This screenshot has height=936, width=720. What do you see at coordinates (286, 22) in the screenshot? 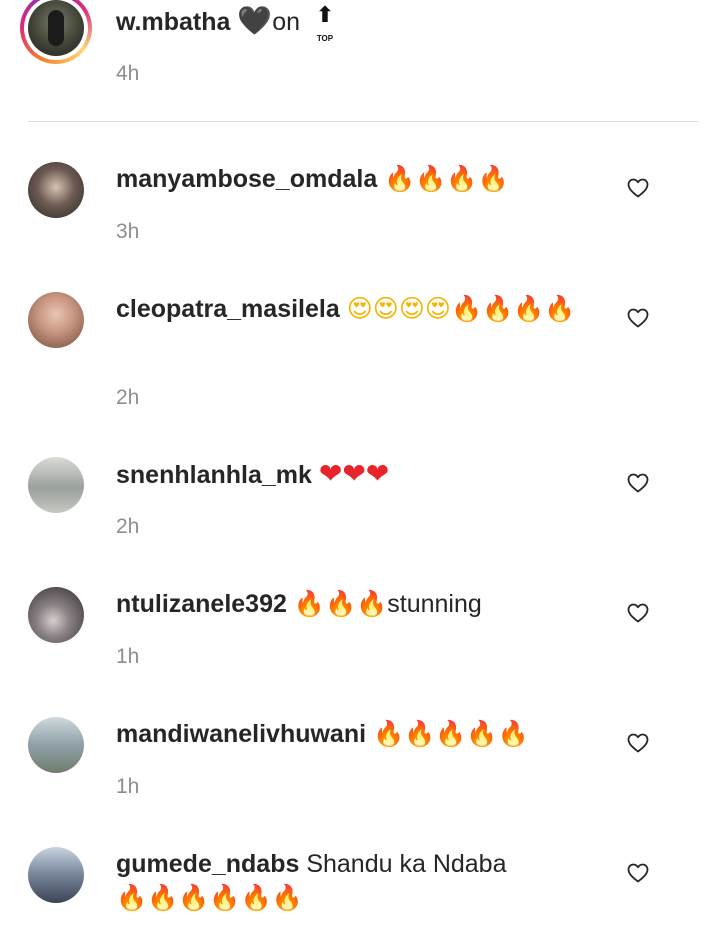
I see `caption-text: on` at bounding box center [286, 22].